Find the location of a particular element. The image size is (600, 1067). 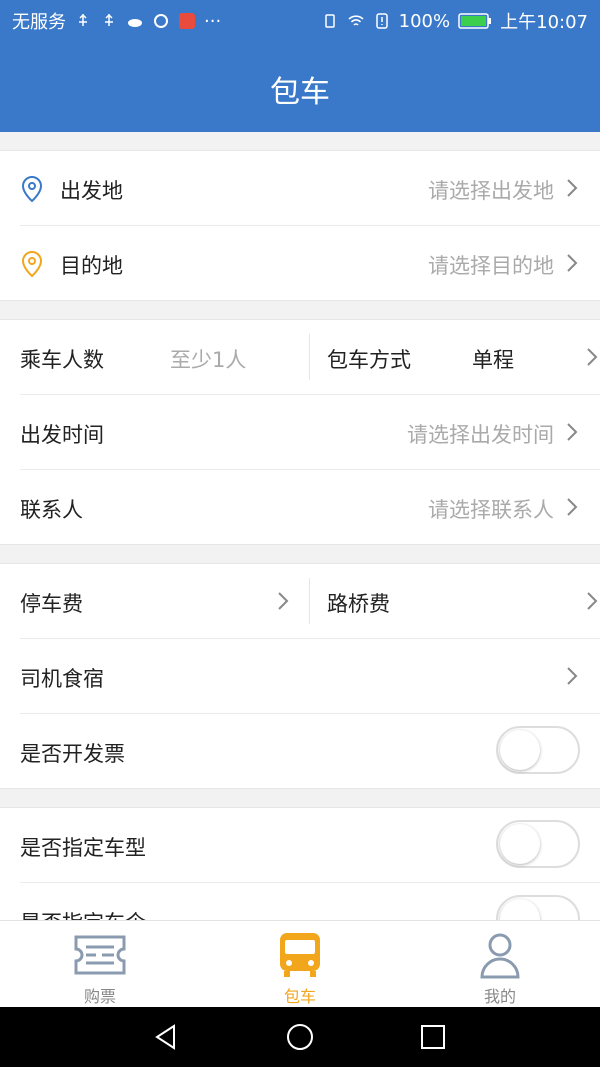

destination-row: 目的地 请选择目的地 is located at coordinates (310, 263).